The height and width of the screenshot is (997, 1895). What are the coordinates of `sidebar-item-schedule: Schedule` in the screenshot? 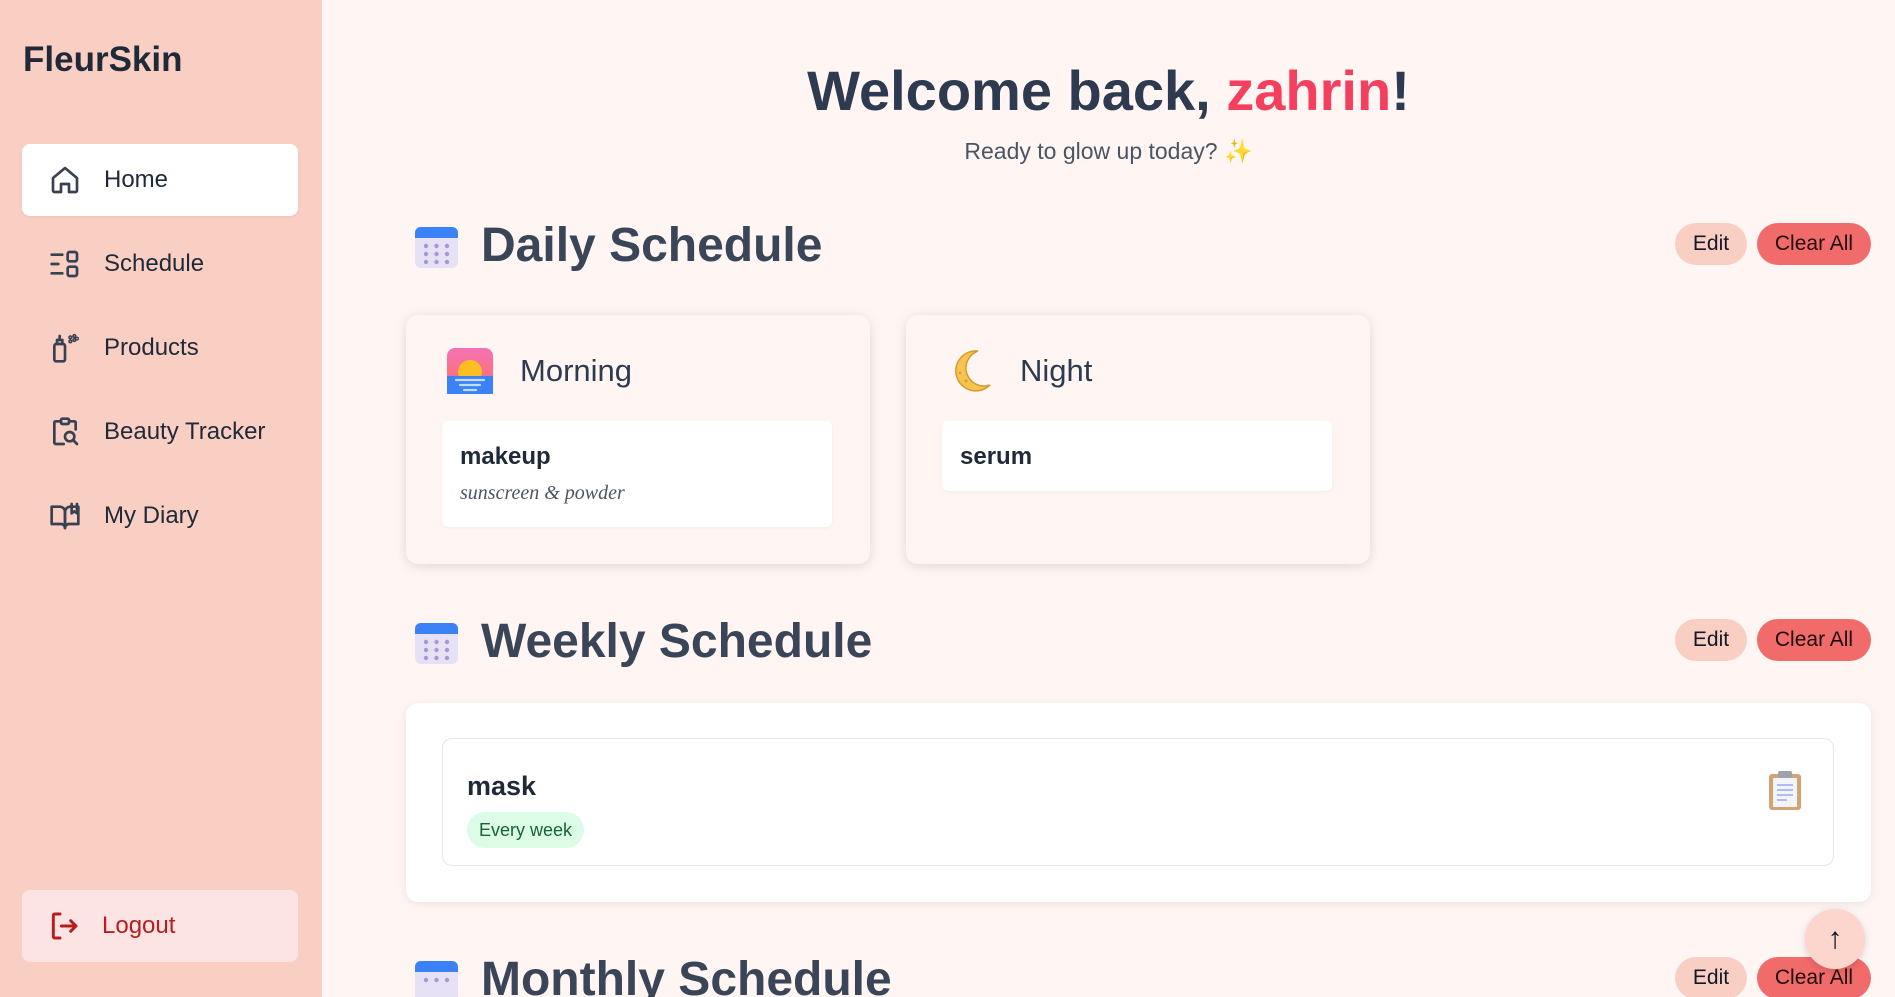 It's located at (160, 264).